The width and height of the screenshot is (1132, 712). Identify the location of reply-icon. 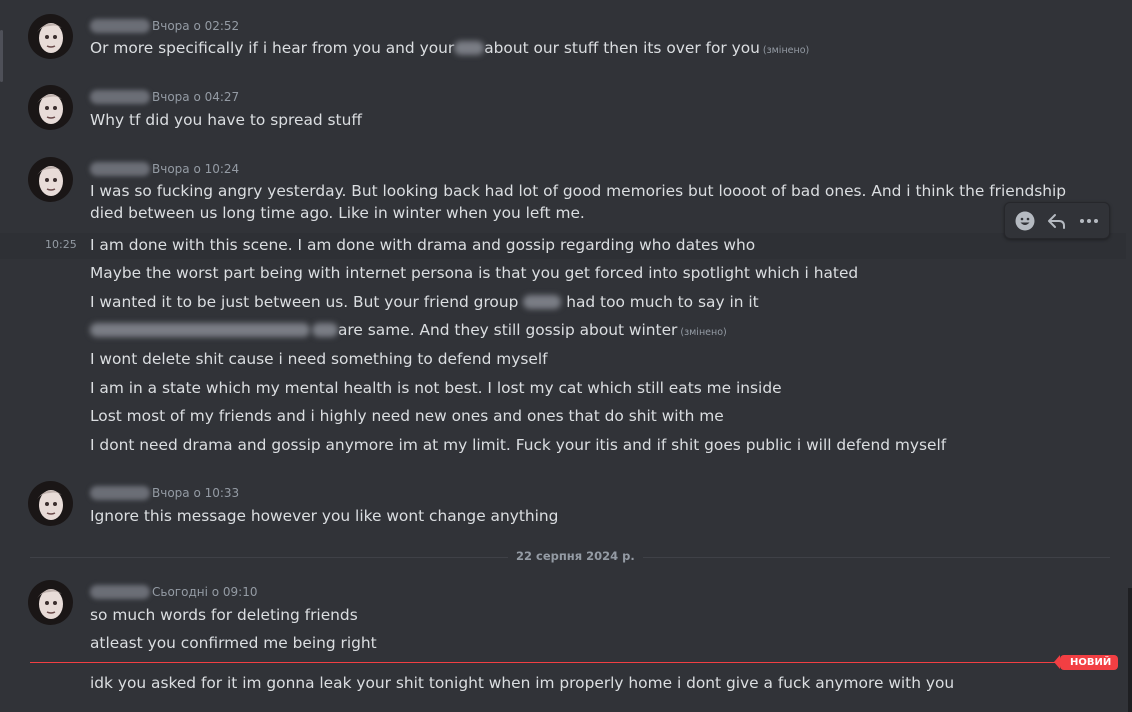
(1056, 221).